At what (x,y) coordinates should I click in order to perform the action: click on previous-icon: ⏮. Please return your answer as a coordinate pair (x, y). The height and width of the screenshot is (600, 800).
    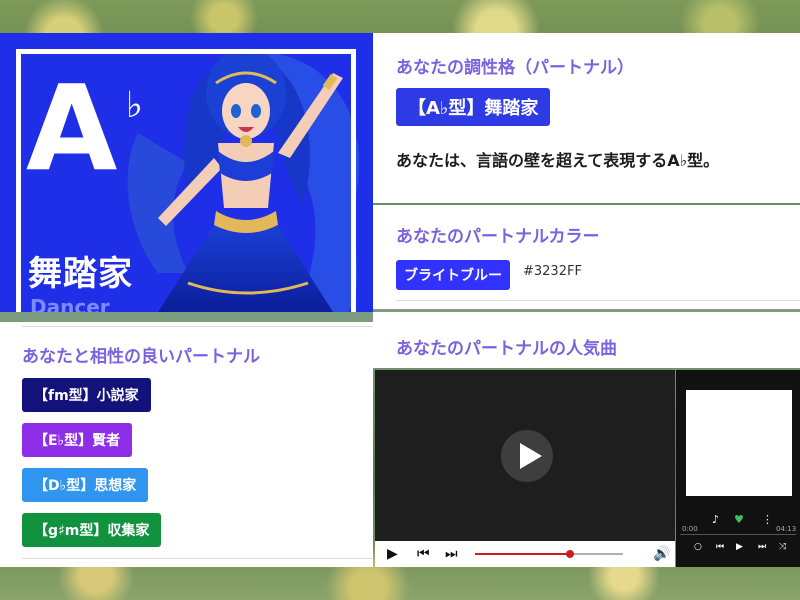
    Looking at the image, I should click on (423, 554).